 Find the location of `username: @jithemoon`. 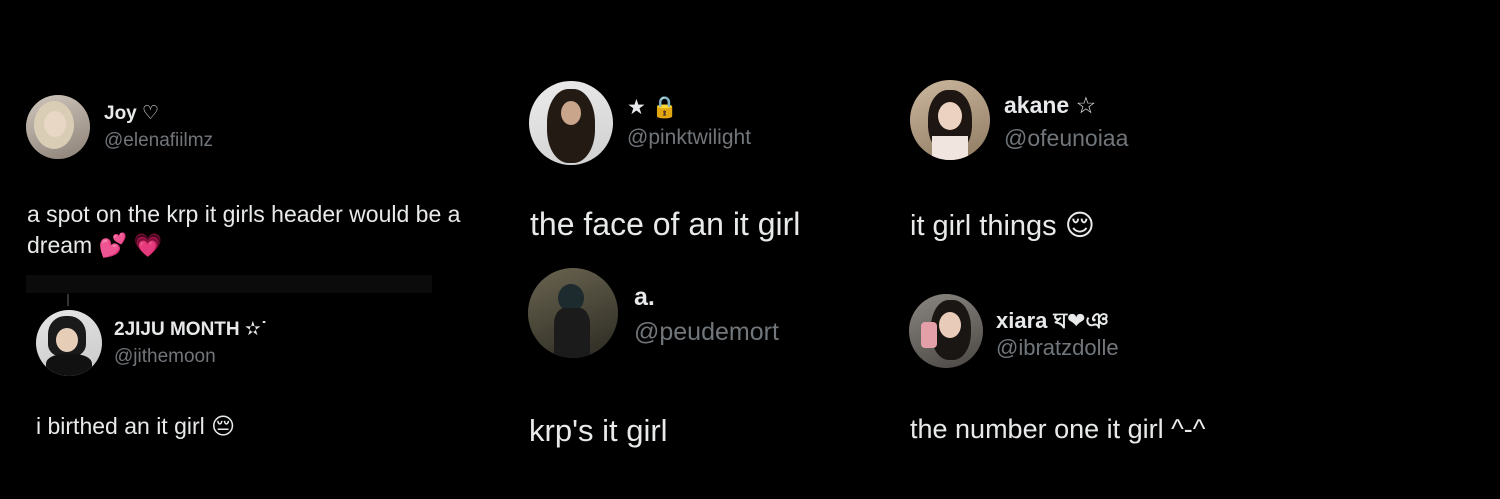

username: @jithemoon is located at coordinates (165, 357).